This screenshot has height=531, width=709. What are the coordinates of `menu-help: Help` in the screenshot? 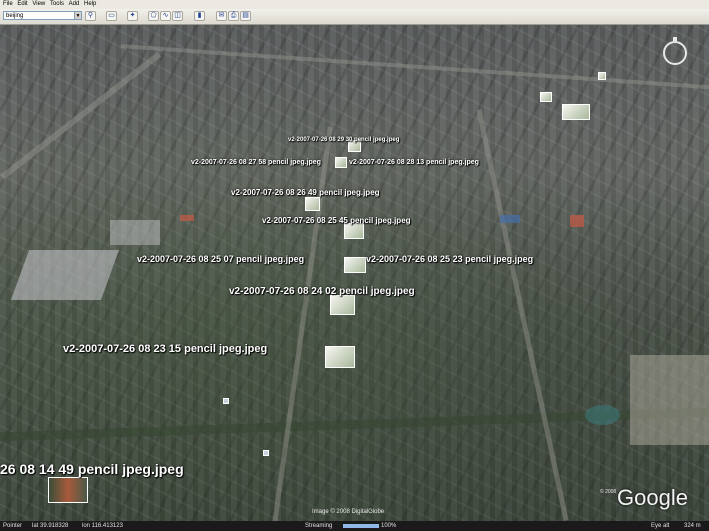 It's located at (90, 4).